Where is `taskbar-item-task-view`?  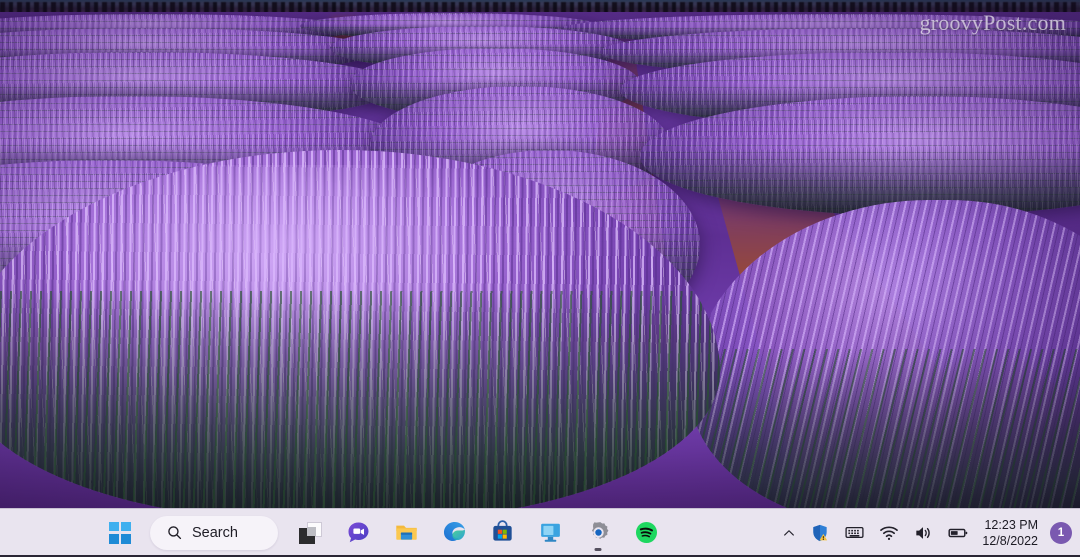
taskbar-item-task-view is located at coordinates (310, 533).